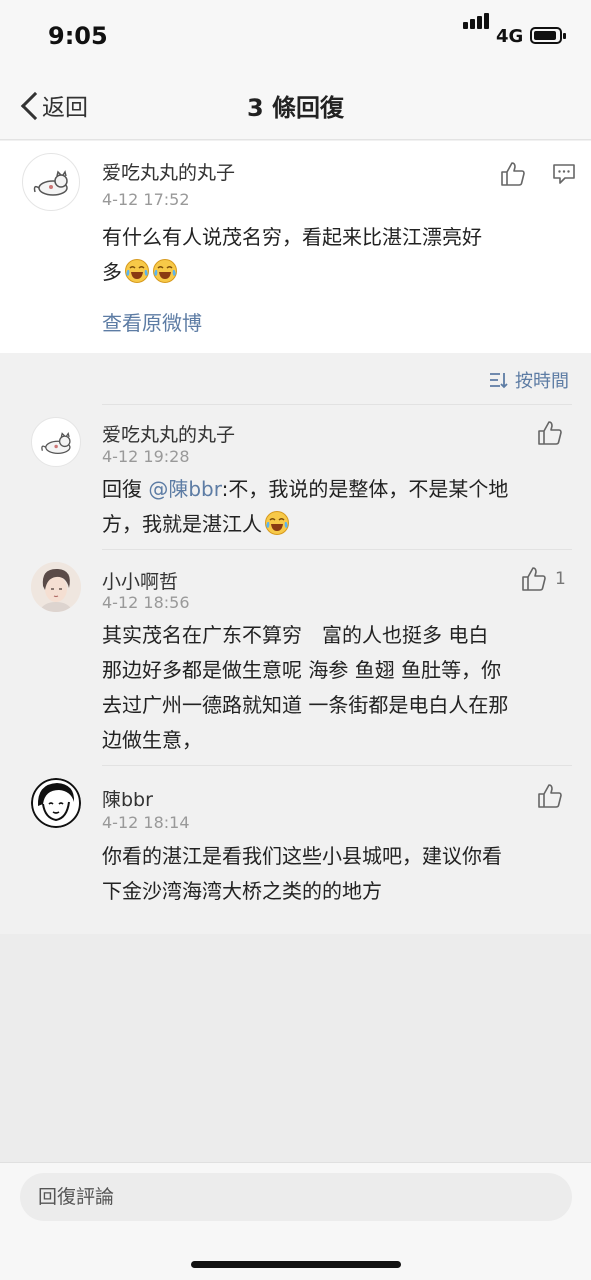  Describe the element at coordinates (140, 580) in the screenshot. I see `commenter-name: 小小啊哲` at that location.